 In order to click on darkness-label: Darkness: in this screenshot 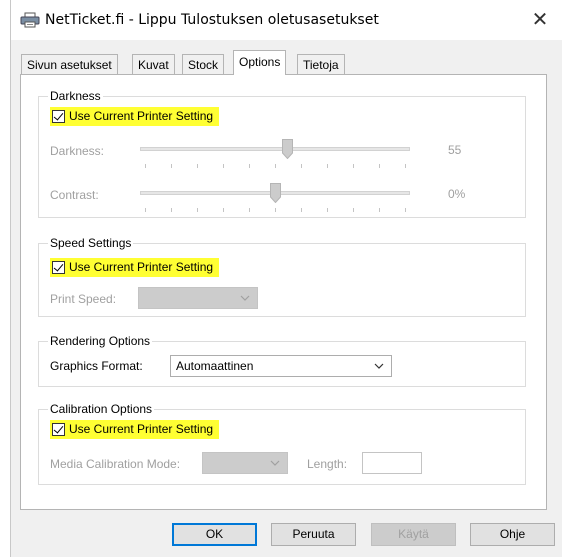, I will do `click(77, 151)`.